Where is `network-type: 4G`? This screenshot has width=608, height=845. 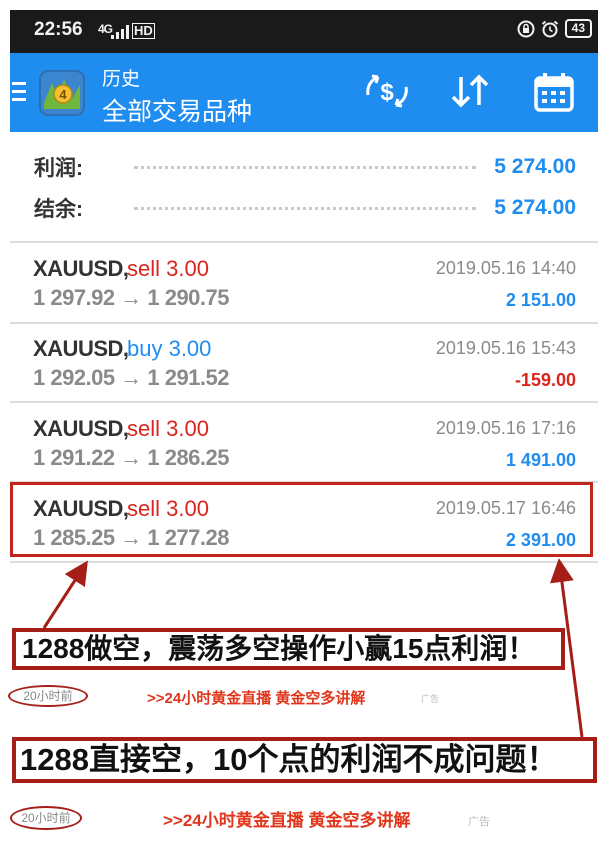 network-type: 4G is located at coordinates (105, 29).